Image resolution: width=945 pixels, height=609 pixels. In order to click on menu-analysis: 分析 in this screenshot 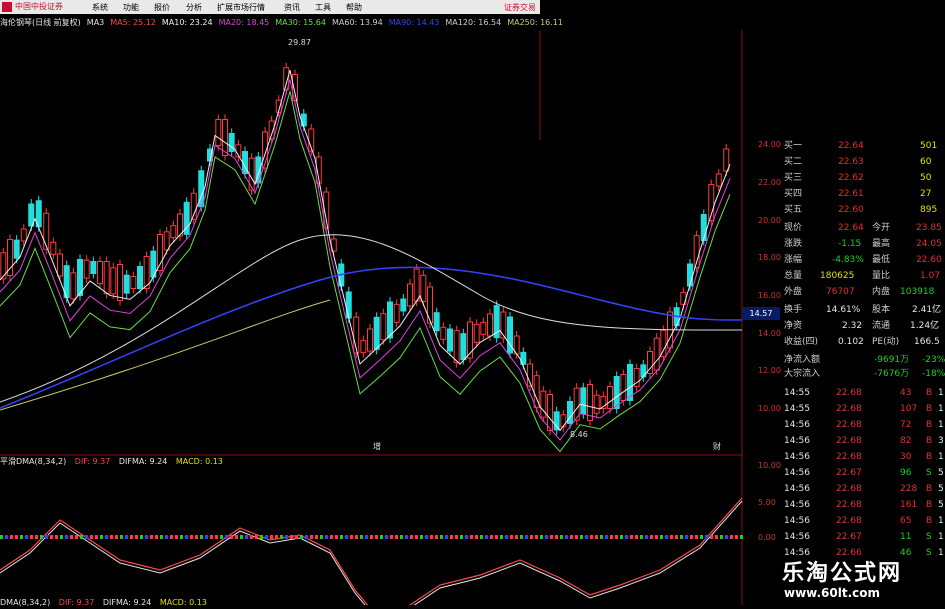, I will do `click(194, 7)`.